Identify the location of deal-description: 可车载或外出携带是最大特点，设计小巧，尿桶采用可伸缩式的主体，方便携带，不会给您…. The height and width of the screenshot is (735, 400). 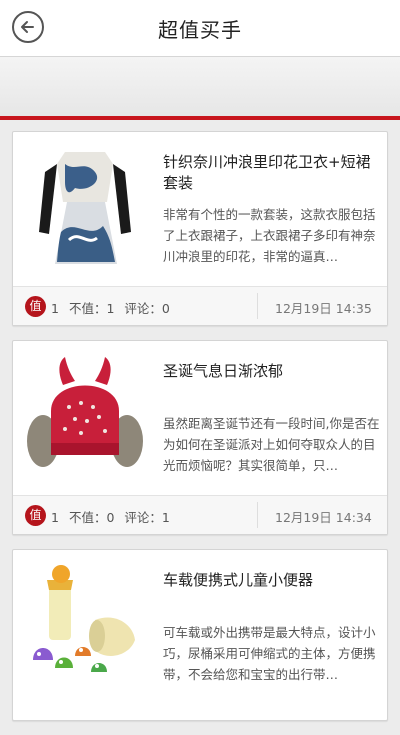
(269, 653).